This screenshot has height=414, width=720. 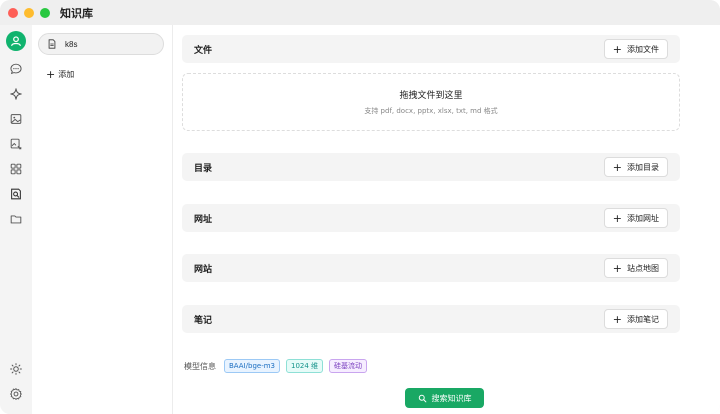 What do you see at coordinates (305, 366) in the screenshot?
I see `dimension-tag: 1024 维` at bounding box center [305, 366].